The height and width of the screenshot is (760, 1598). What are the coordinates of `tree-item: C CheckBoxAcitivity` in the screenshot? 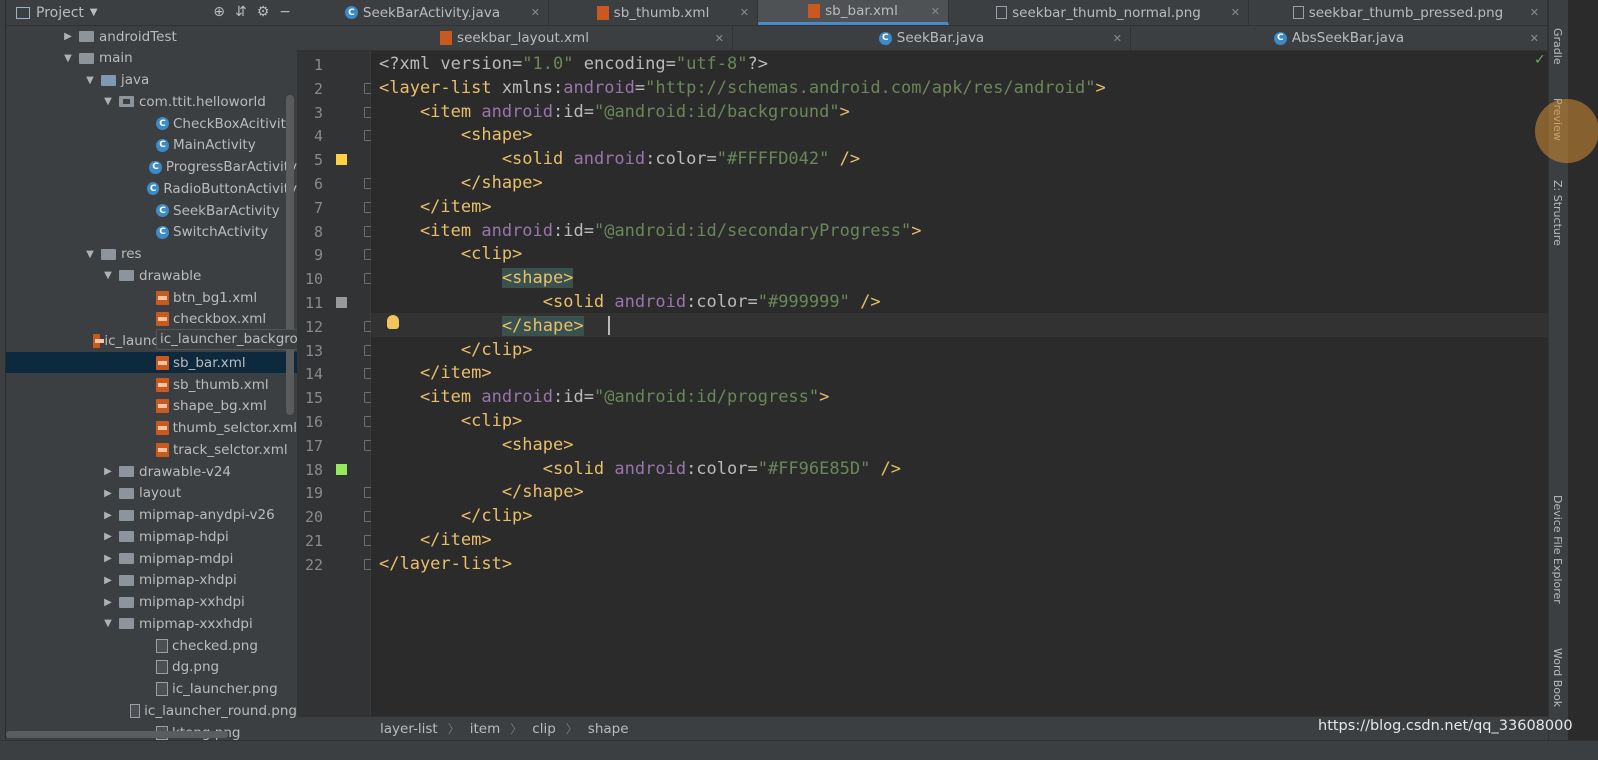 It's located at (151, 123).